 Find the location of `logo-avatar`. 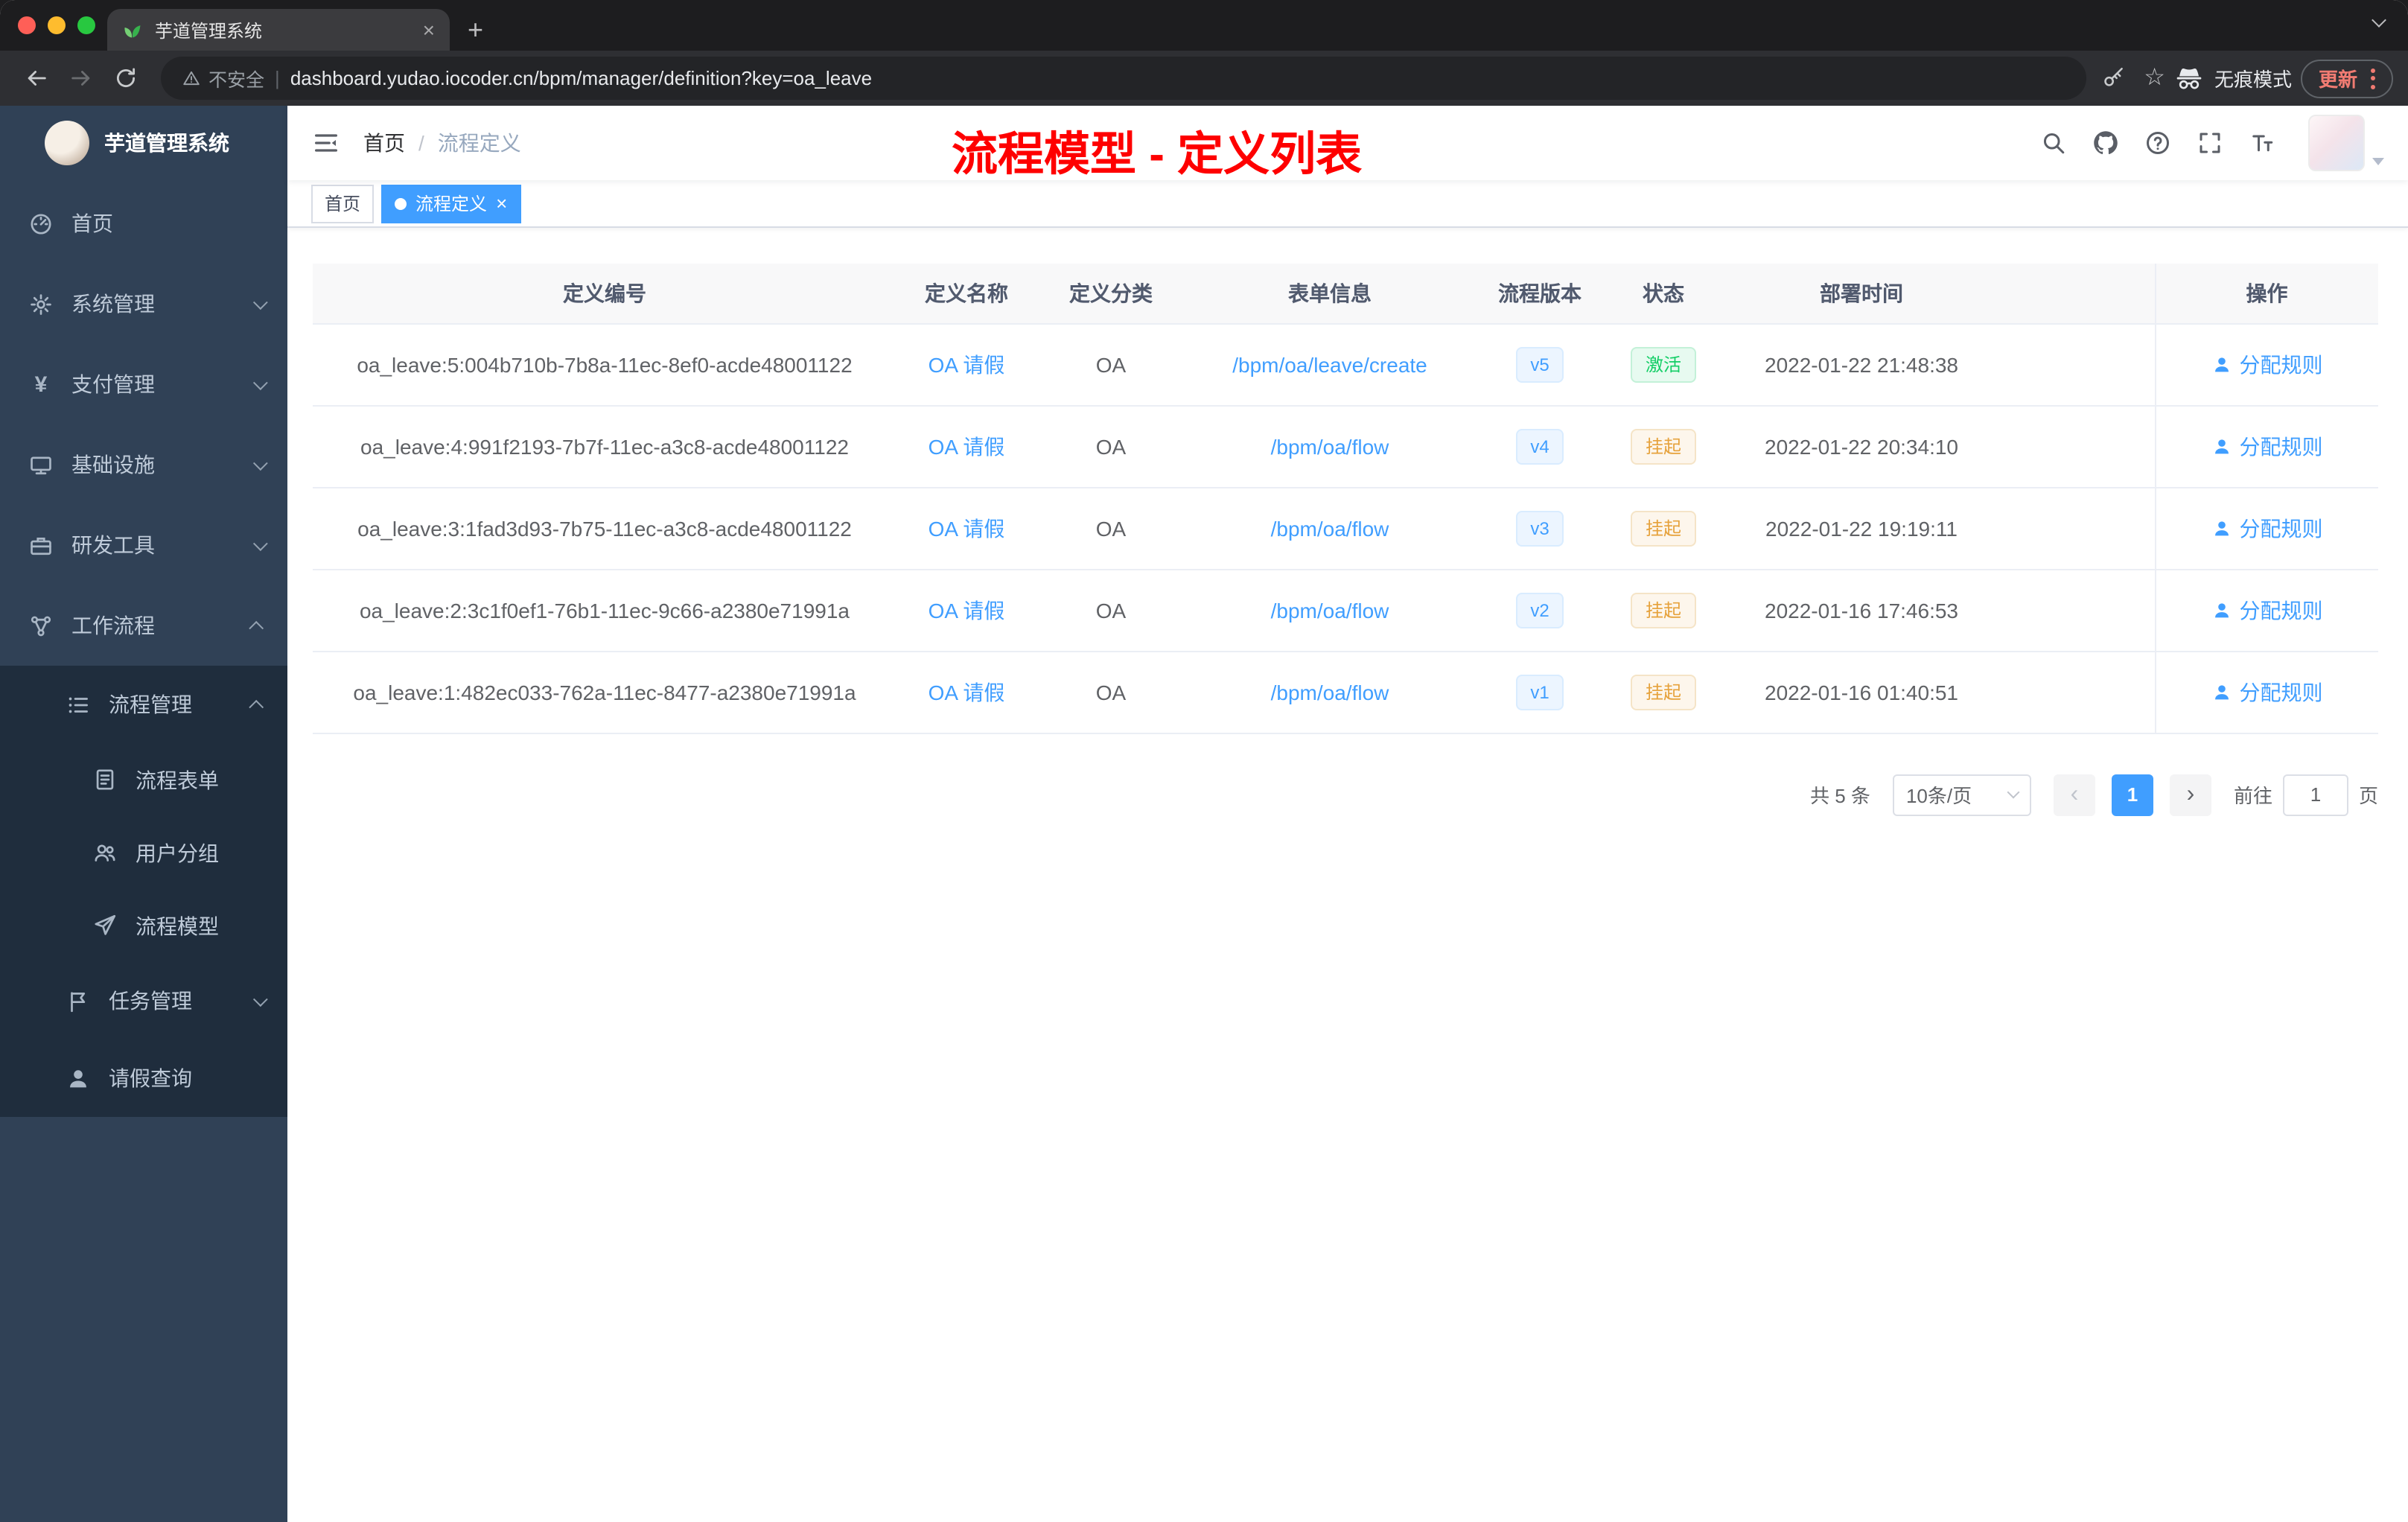

logo-avatar is located at coordinates (67, 143).